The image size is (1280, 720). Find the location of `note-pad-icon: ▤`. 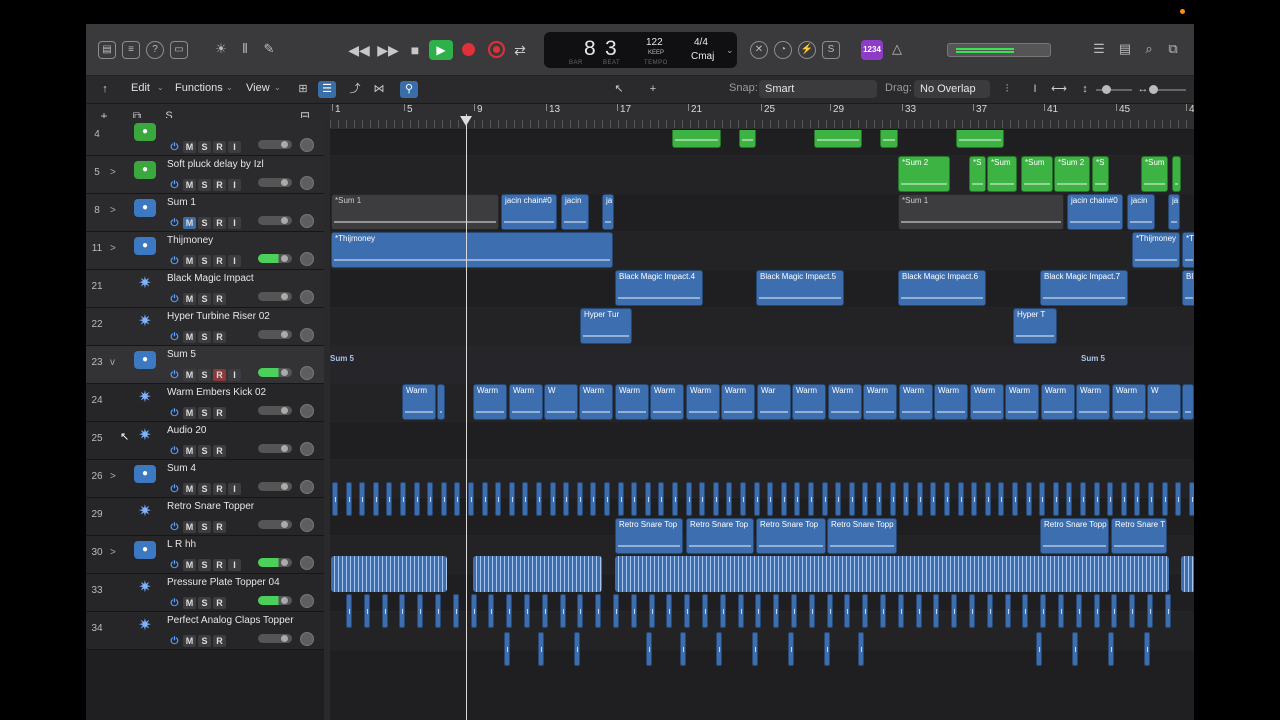

note-pad-icon: ▤ is located at coordinates (1125, 50).